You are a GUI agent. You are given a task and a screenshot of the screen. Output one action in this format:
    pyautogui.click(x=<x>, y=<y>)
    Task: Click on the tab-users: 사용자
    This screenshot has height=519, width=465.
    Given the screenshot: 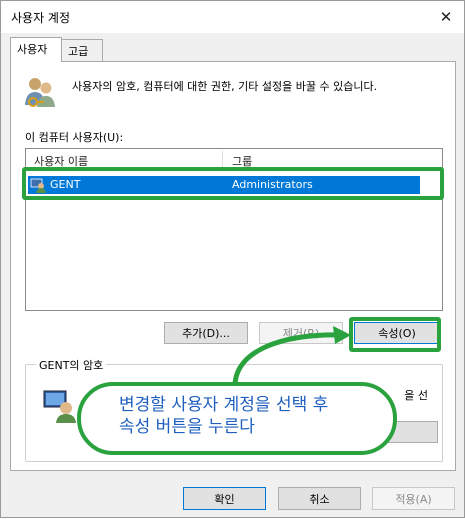 What is the action you would take?
    pyautogui.click(x=36, y=49)
    